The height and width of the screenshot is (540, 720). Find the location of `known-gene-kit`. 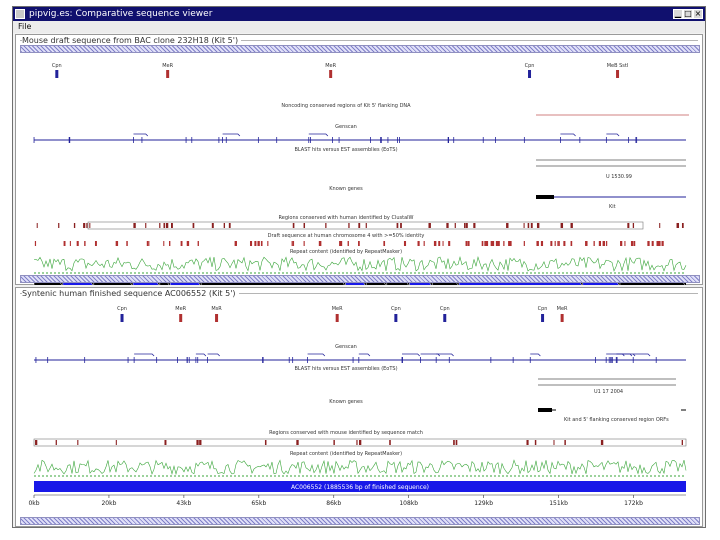

known-gene-kit is located at coordinates (611, 197).